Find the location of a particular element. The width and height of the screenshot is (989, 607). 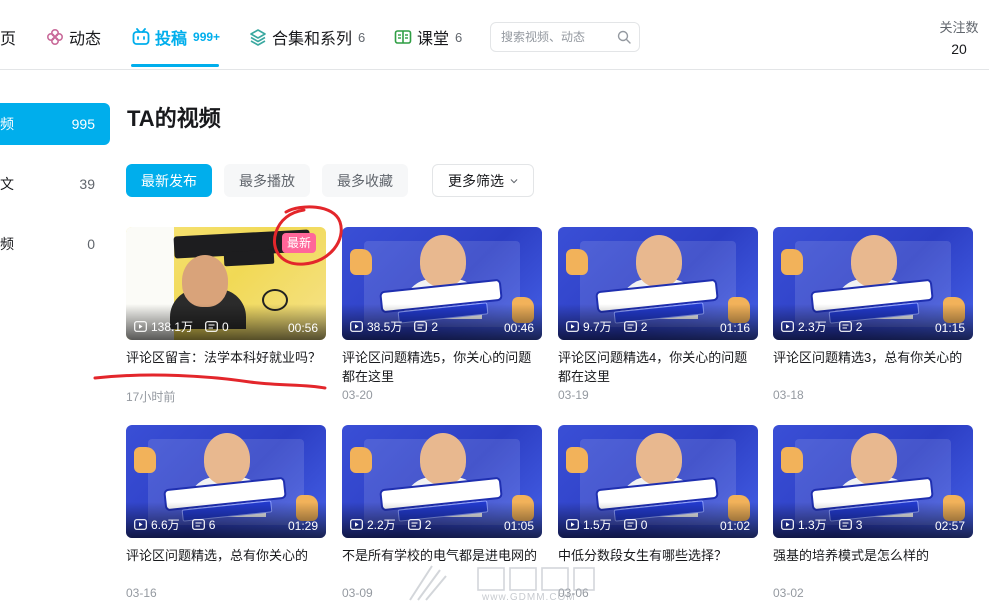

video-title: 评论区问题精选5，你关心的问题都在这里 is located at coordinates (442, 367).